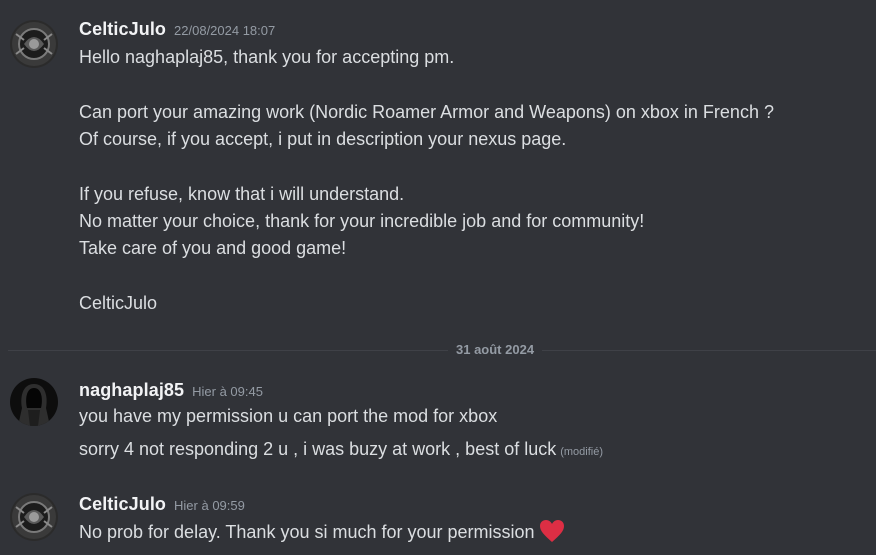  I want to click on edited-label: (modifié), so click(582, 452).